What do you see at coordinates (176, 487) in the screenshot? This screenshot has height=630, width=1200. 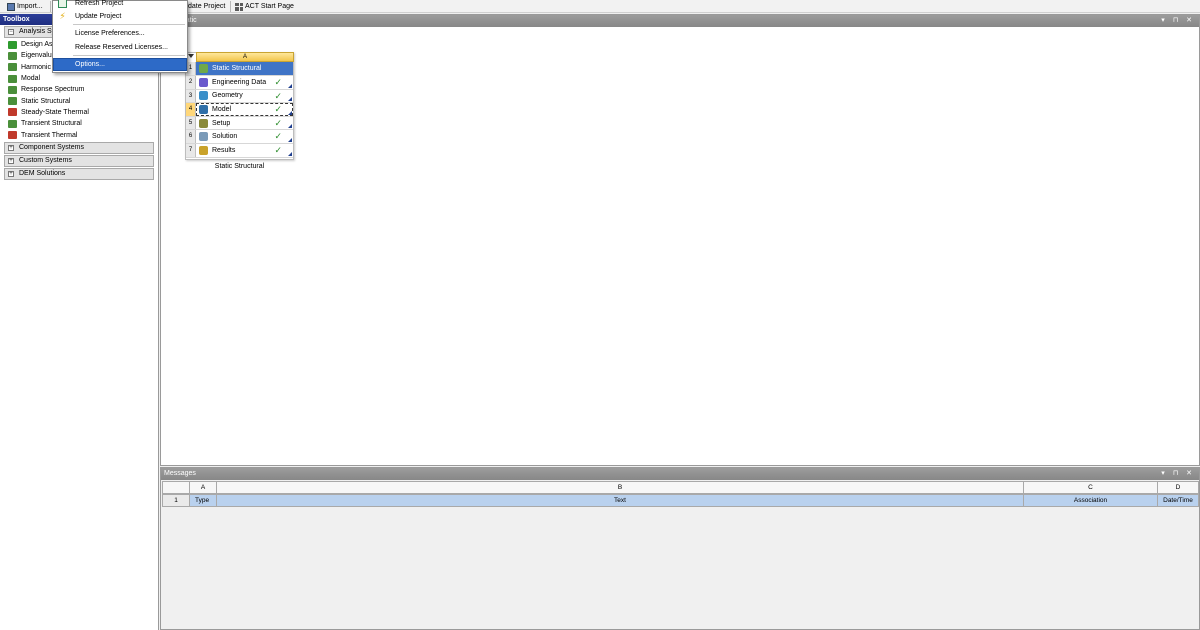 I see `corner-cell` at bounding box center [176, 487].